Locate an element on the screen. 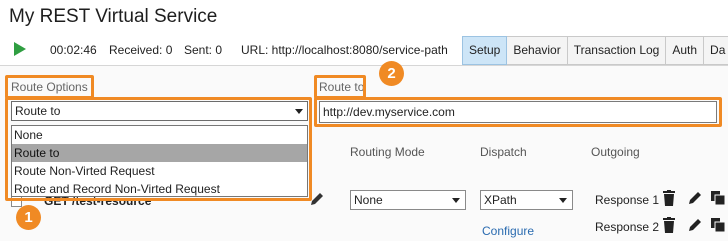  tab-setup: Setup is located at coordinates (485, 50).